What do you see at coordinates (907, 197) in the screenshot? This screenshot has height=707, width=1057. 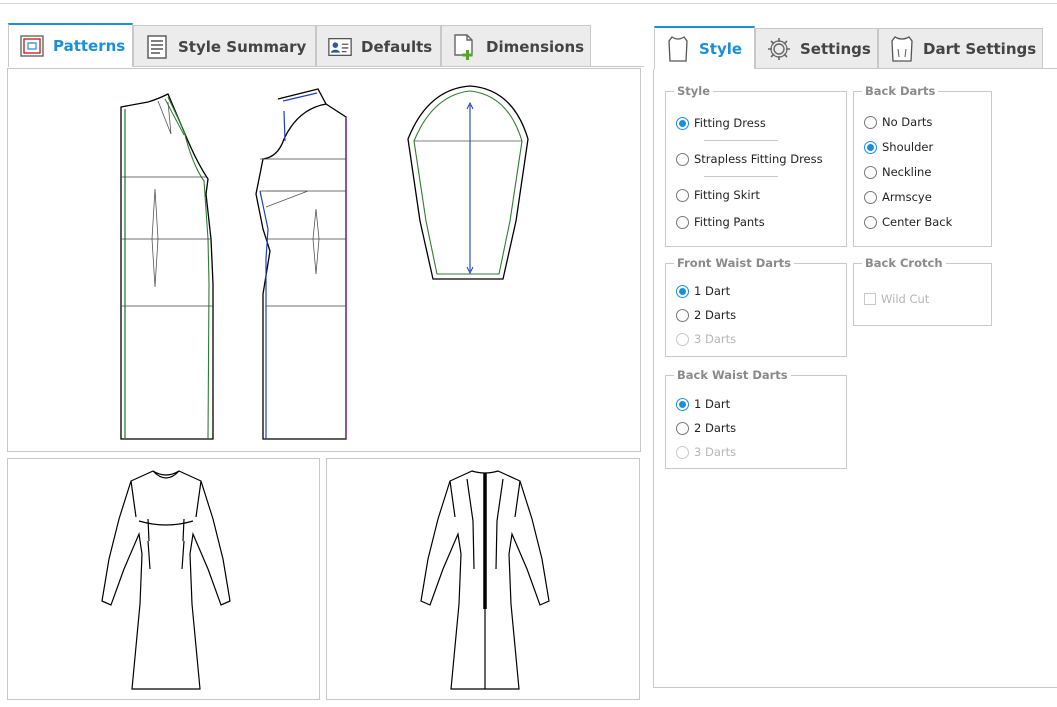 I see `option-label: Armscye` at bounding box center [907, 197].